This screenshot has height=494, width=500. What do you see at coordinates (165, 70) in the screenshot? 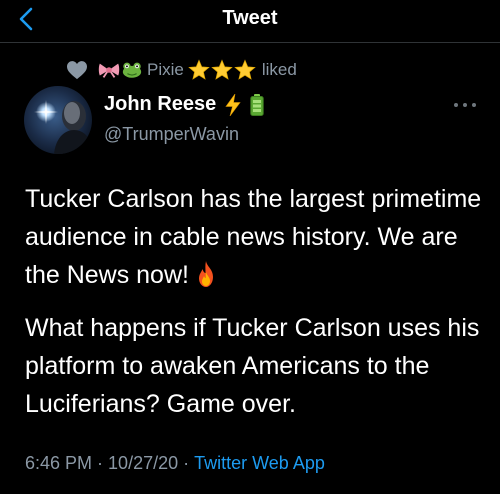
I see `liker-name: Pixie` at bounding box center [165, 70].